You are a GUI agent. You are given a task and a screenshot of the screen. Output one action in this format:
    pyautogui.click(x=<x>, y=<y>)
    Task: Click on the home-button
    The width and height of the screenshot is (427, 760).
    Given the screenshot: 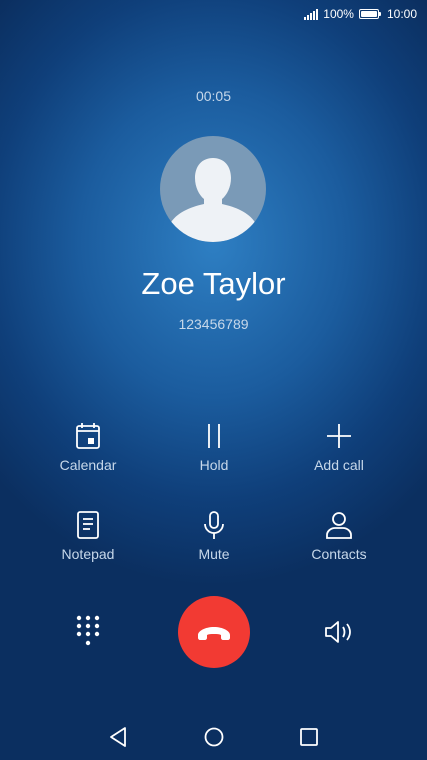 What is the action you would take?
    pyautogui.click(x=214, y=737)
    